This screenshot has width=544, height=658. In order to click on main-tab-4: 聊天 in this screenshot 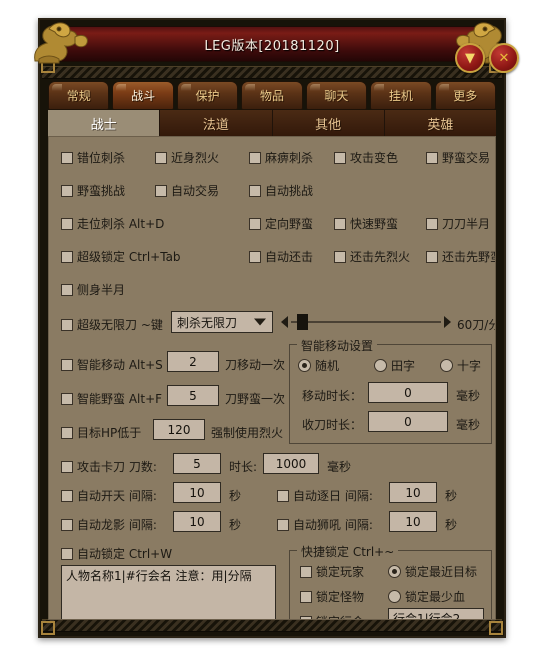, I will do `click(336, 95)`.